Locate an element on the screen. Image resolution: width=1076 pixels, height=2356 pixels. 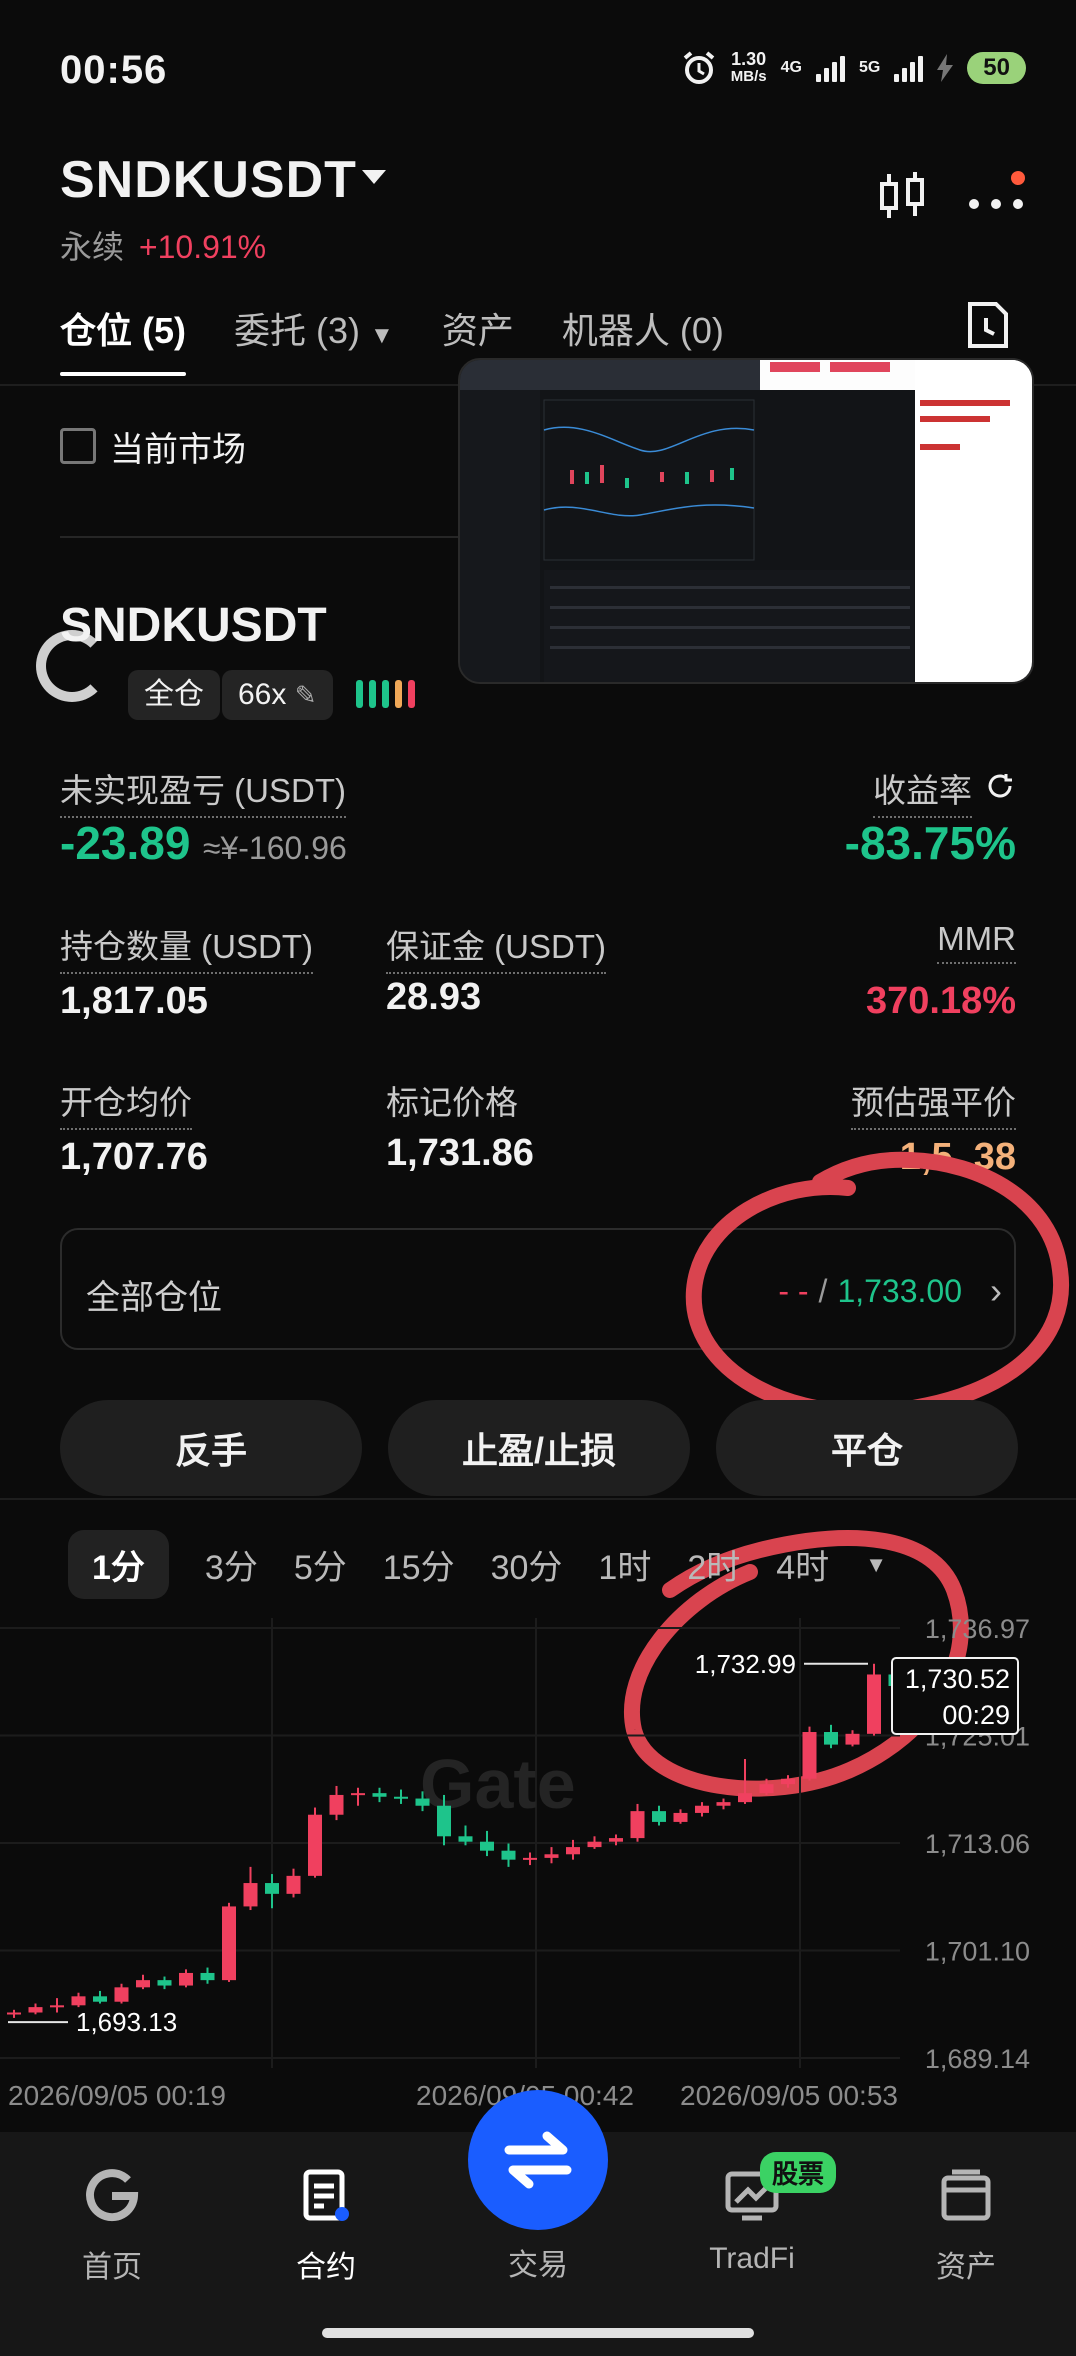
status-time: 00:56 is located at coordinates (114, 70).